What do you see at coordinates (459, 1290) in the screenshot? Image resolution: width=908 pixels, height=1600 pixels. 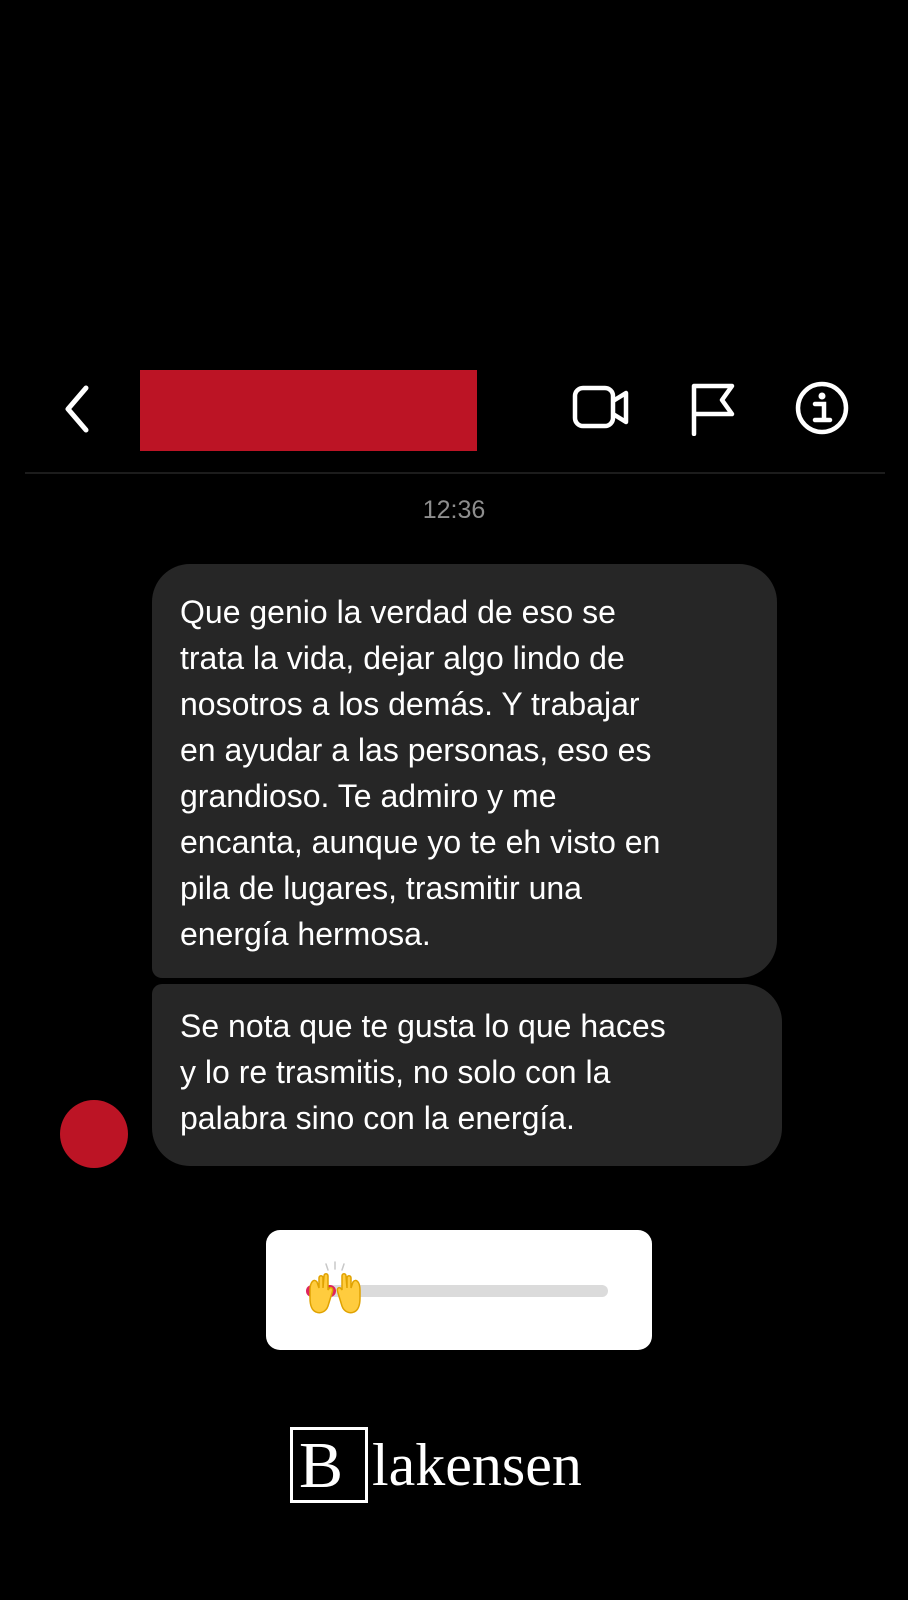 I see `emoji-slider-card` at bounding box center [459, 1290].